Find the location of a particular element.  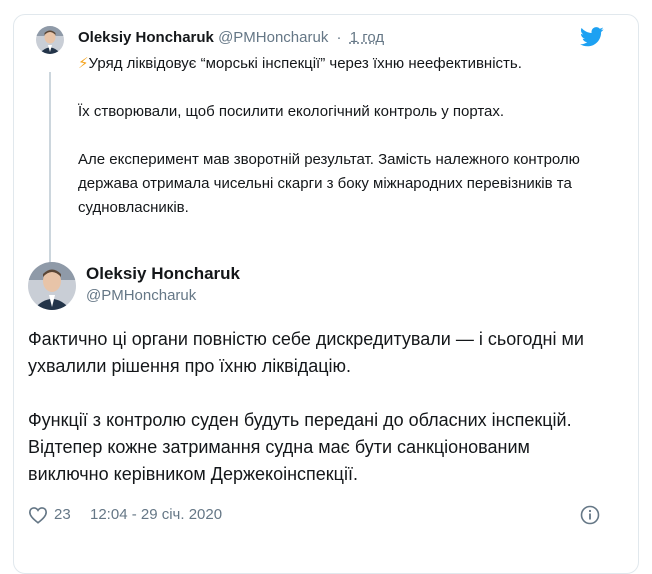

thread-line is located at coordinates (50, 172).